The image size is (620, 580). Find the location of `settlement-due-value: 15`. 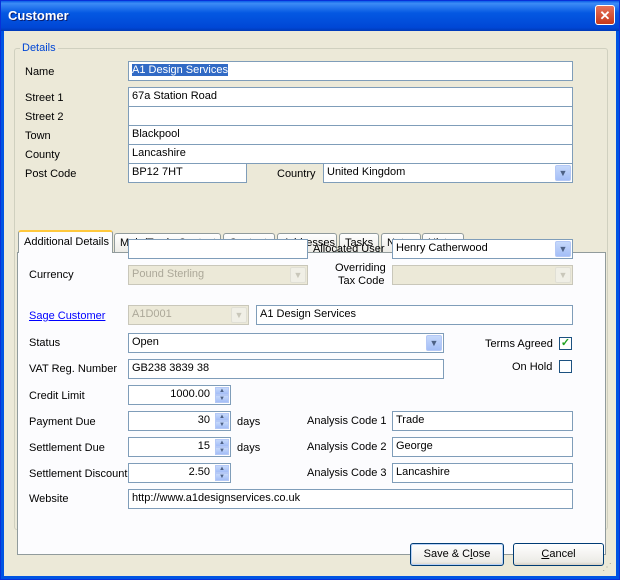

settlement-due-value: 15 is located at coordinates (203, 446).